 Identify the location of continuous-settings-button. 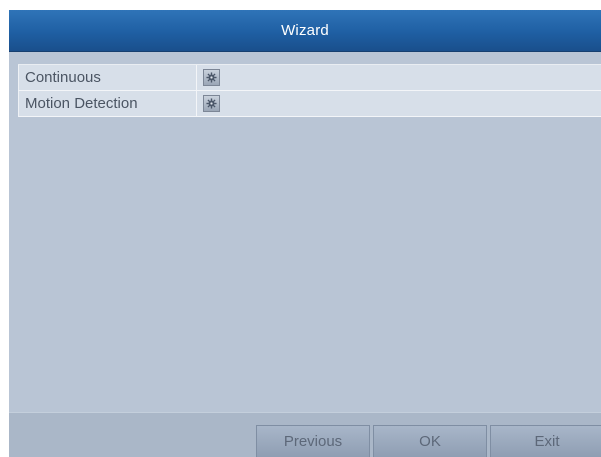
(211, 77).